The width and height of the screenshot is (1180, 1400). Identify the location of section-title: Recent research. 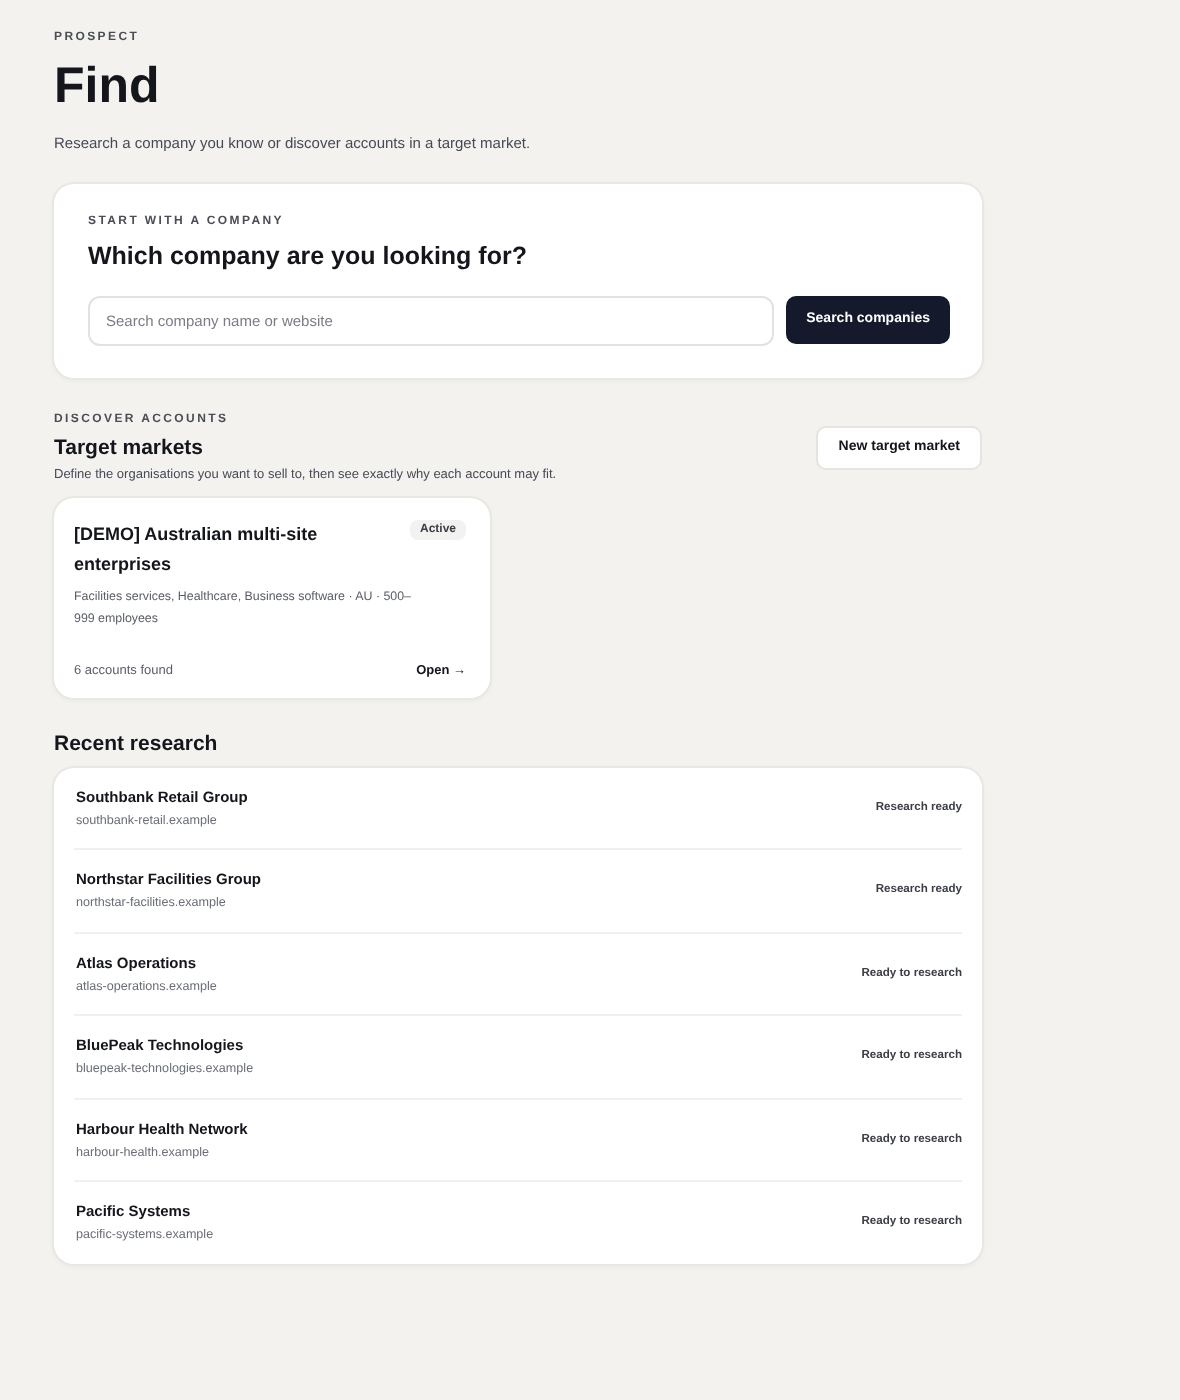
(137, 743).